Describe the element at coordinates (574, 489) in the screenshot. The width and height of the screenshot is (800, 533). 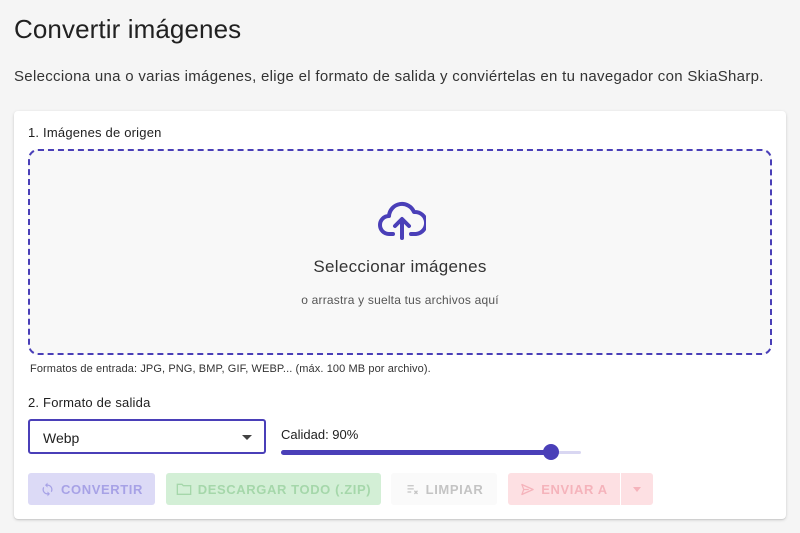
I see `send-to-button-label: Enviar a` at that location.